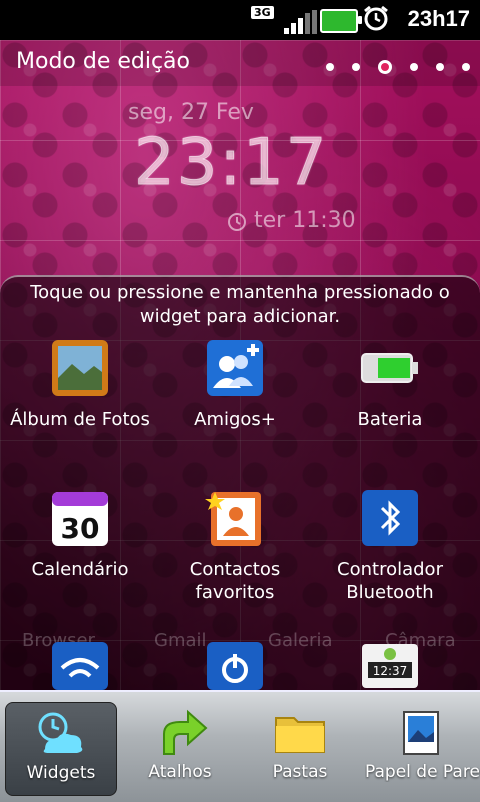 The width and height of the screenshot is (480, 802). Describe the element at coordinates (103, 61) in the screenshot. I see `edit-mode-title: Modo de edição` at that location.